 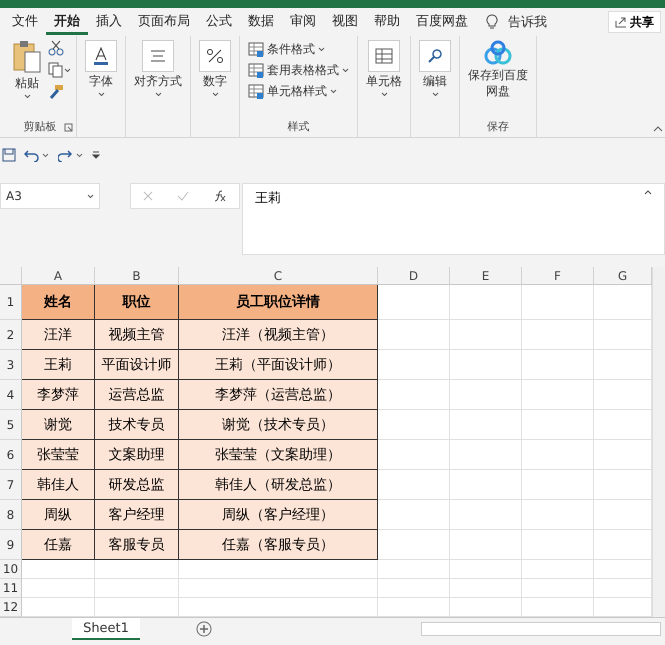 What do you see at coordinates (11, 569) in the screenshot?
I see `row-header: 10` at bounding box center [11, 569].